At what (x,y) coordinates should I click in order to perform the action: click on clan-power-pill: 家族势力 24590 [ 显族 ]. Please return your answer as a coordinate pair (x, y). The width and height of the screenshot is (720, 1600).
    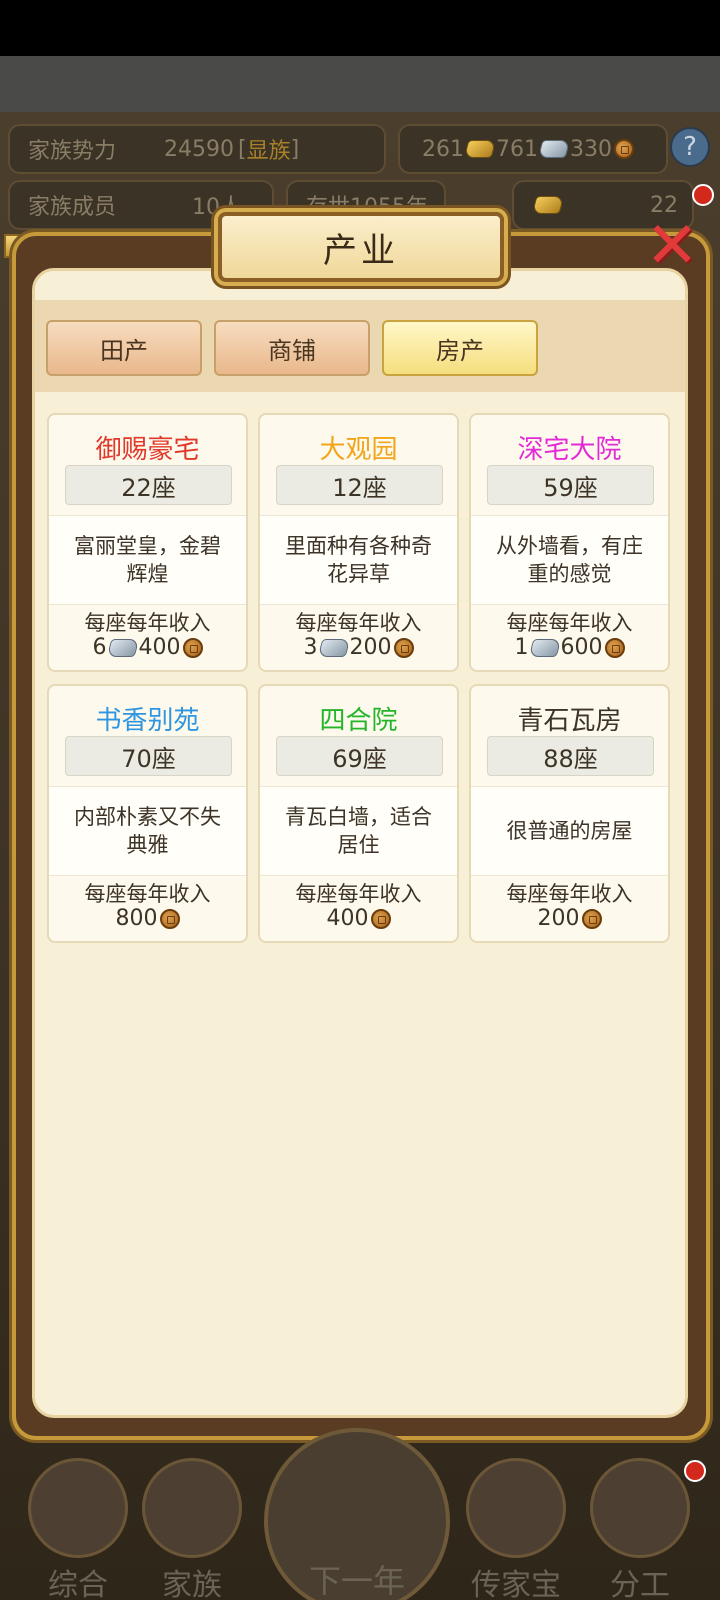
    Looking at the image, I should click on (197, 149).